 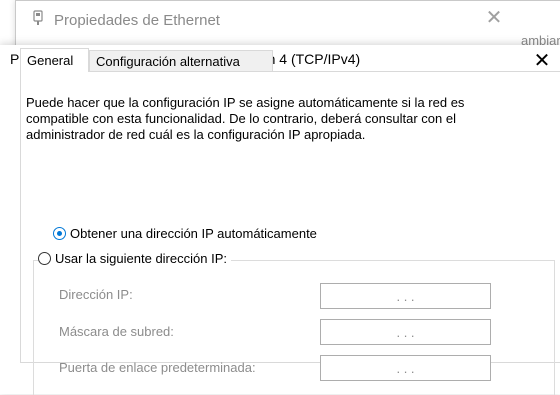 I want to click on ip-address-field: . . ., so click(x=405, y=296).